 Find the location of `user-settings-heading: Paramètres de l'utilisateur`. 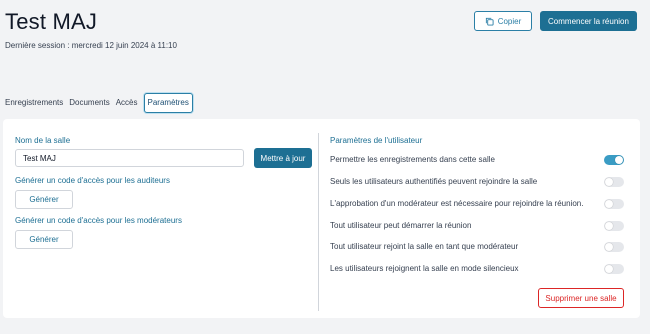

user-settings-heading: Paramètres de l'utilisateur is located at coordinates (376, 140).